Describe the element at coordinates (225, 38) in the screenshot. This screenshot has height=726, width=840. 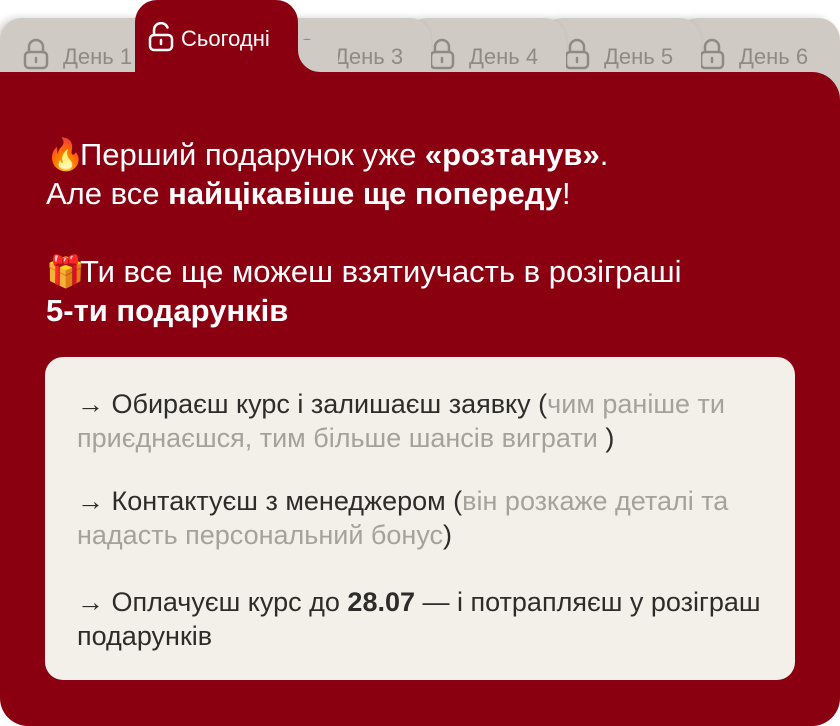
I see `tab-label: Сьогодні` at that location.